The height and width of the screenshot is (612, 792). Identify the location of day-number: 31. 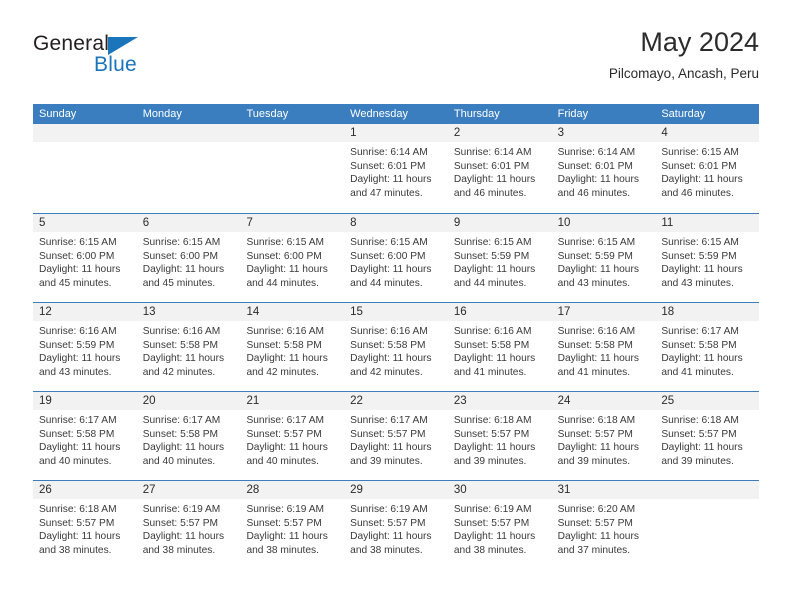
(603, 490).